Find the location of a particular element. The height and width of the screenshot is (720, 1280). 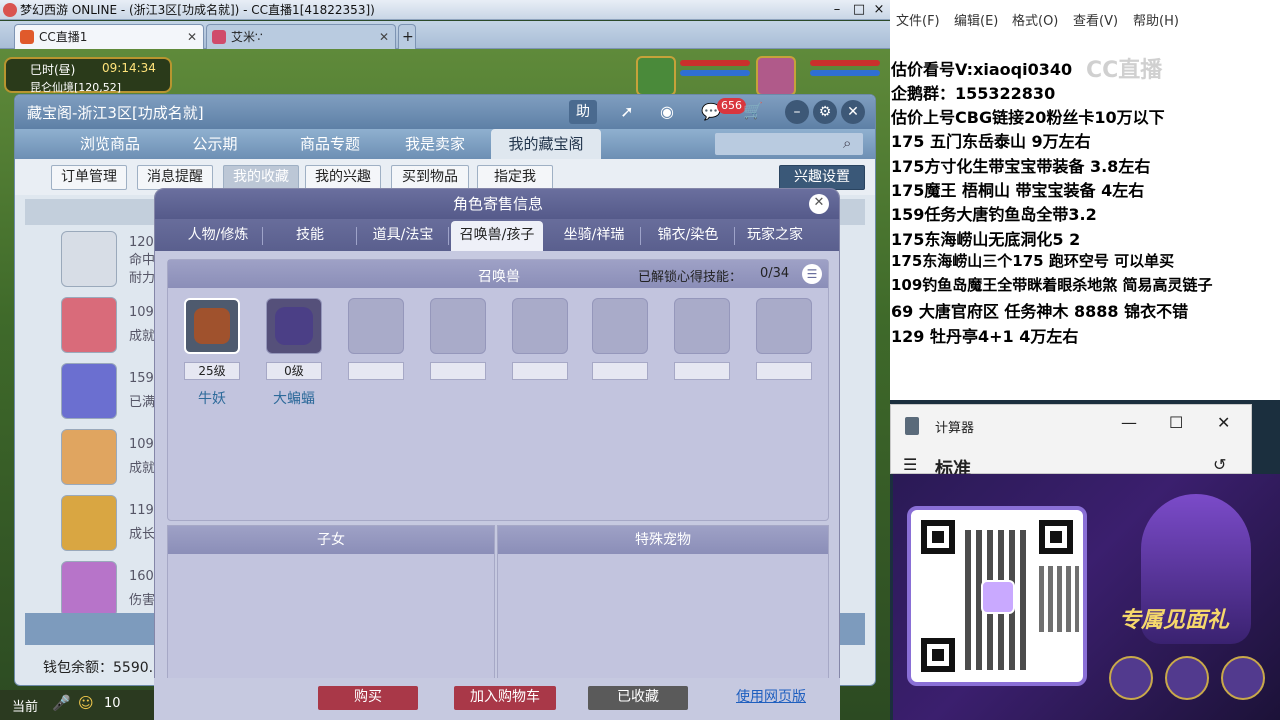

emoji-icon: ☺ is located at coordinates (86, 703).